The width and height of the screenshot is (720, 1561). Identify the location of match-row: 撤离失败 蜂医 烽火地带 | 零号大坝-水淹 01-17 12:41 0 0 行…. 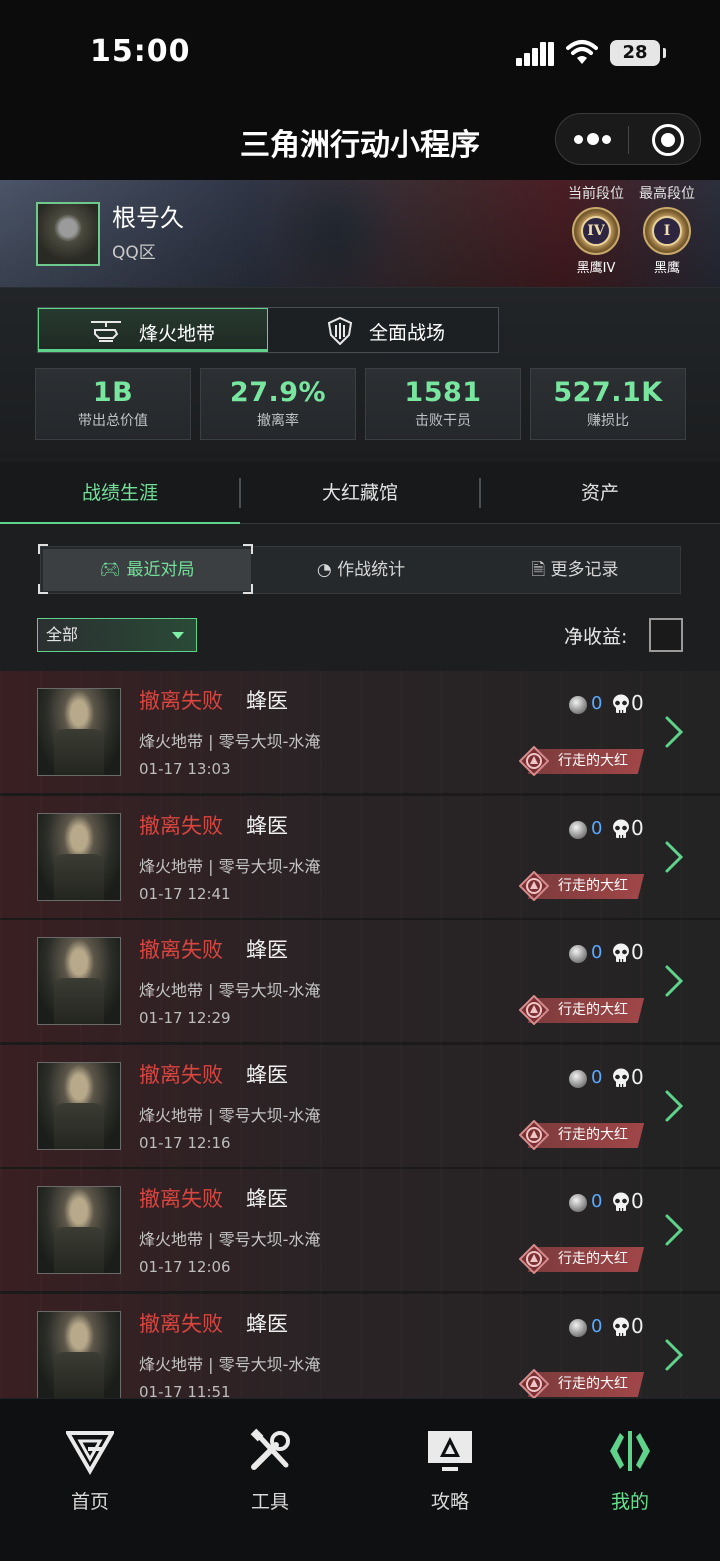
(360, 857).